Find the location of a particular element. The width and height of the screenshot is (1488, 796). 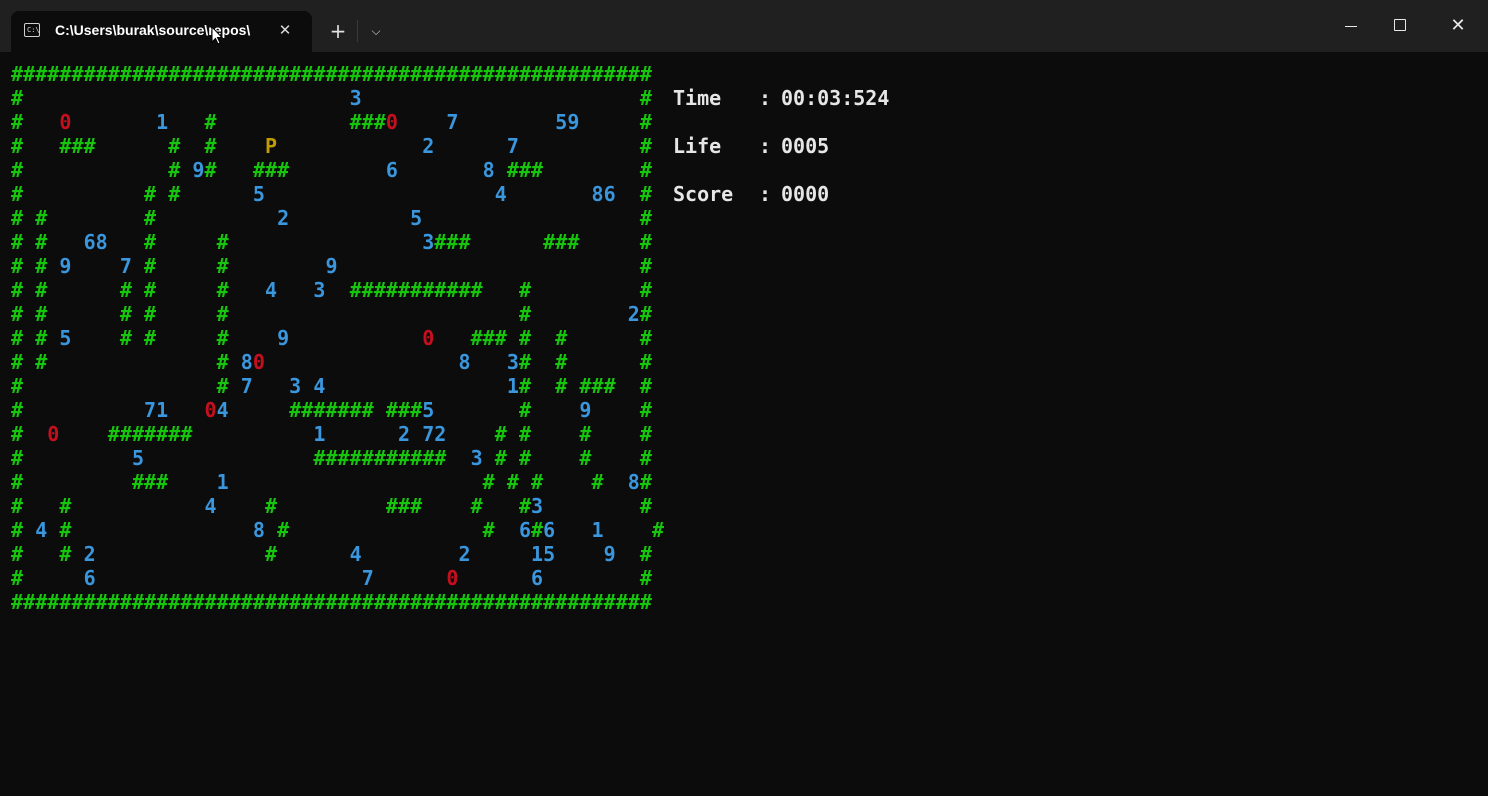

number-tile: 9 is located at coordinates (65, 266).